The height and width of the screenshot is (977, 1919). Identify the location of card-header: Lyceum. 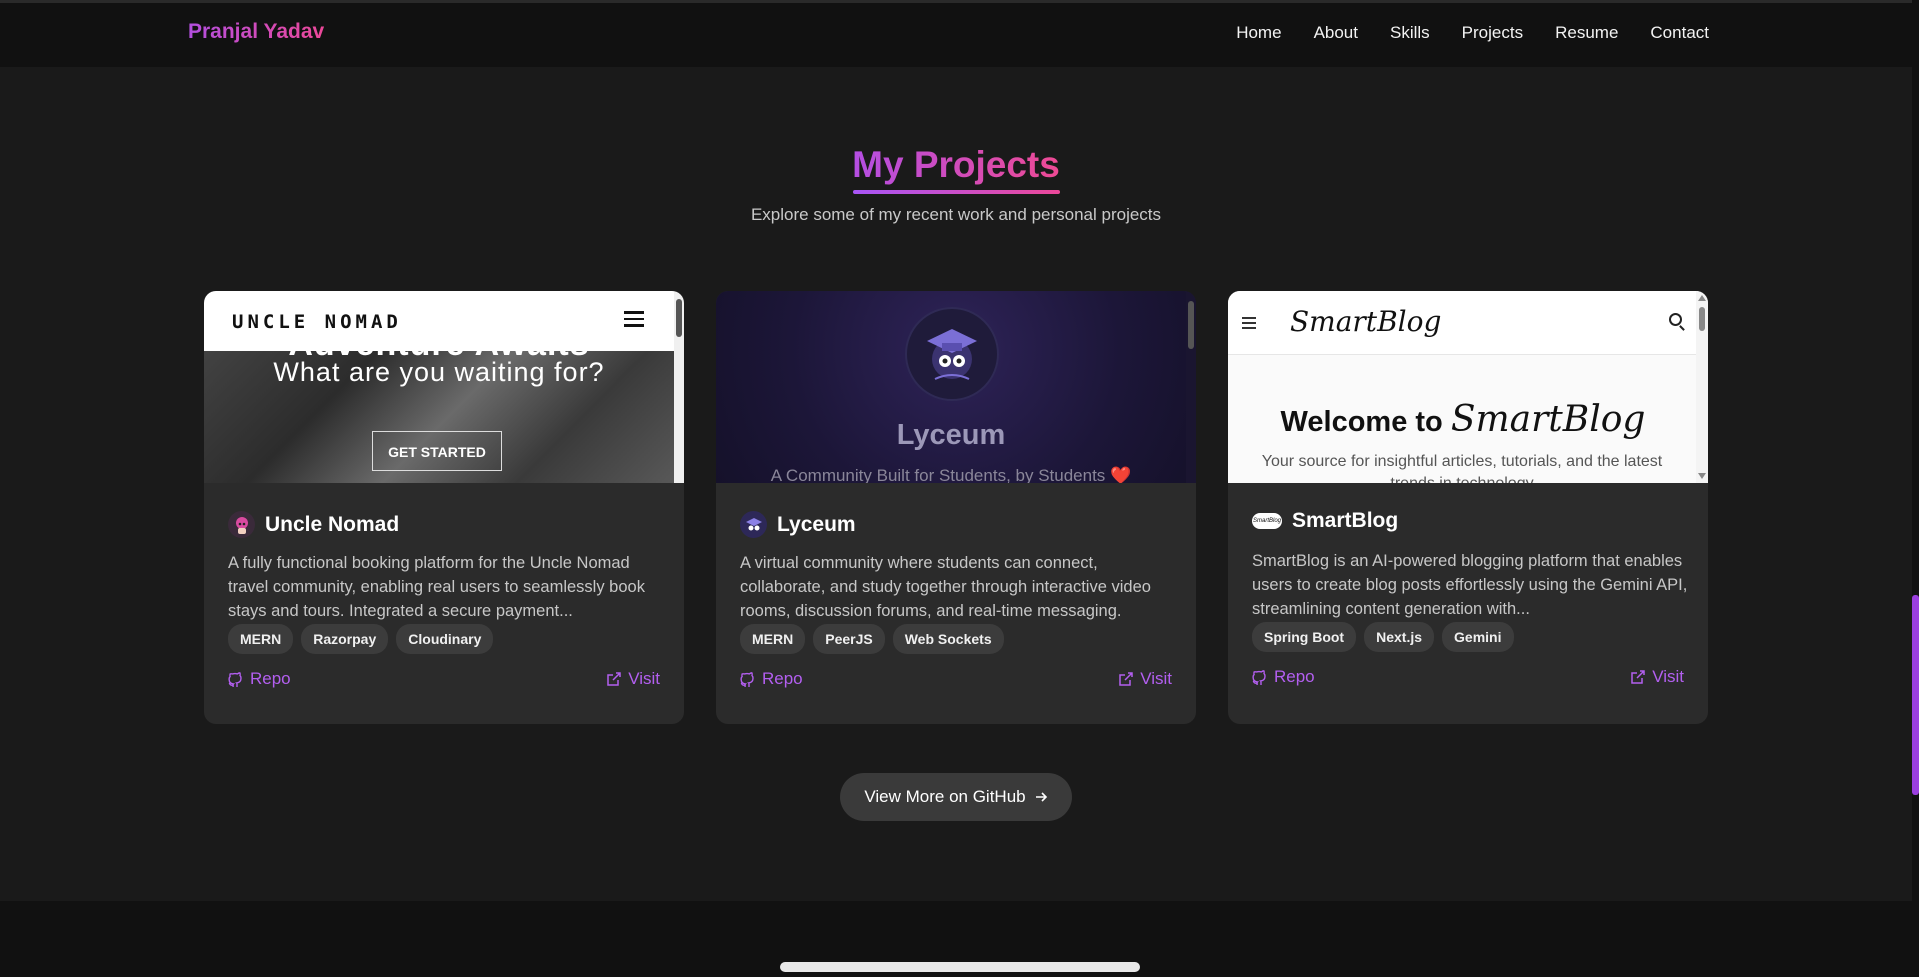
(798, 524).